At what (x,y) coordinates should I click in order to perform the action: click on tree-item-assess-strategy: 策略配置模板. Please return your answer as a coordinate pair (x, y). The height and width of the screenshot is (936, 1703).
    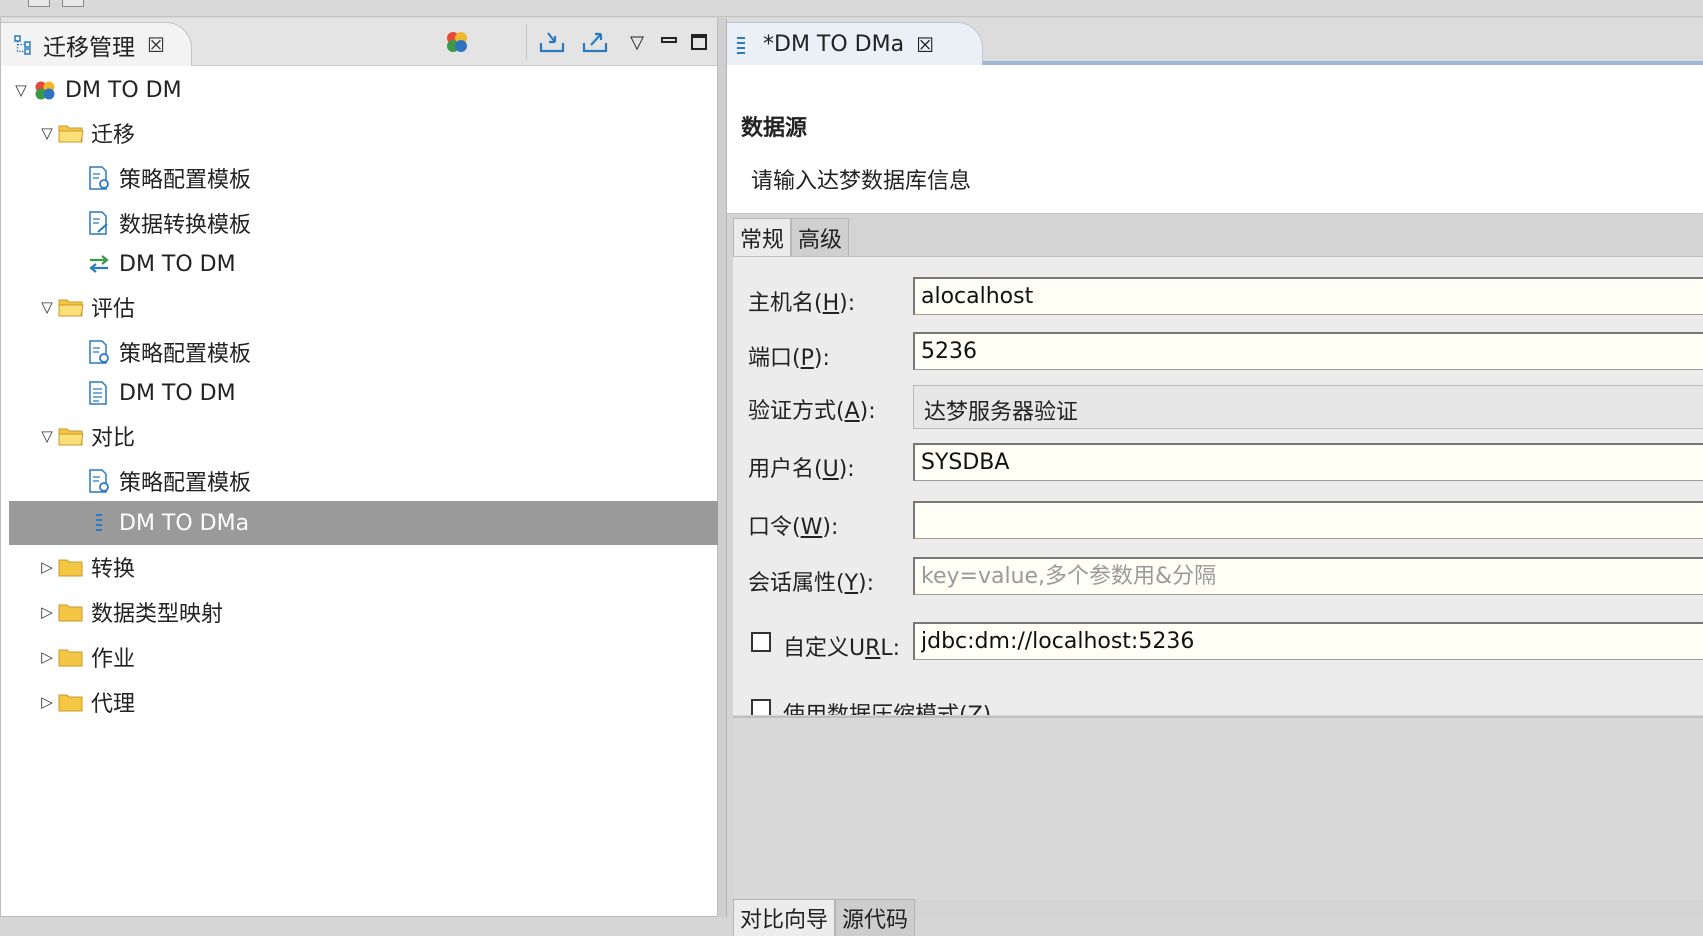
    Looking at the image, I should click on (401, 352).